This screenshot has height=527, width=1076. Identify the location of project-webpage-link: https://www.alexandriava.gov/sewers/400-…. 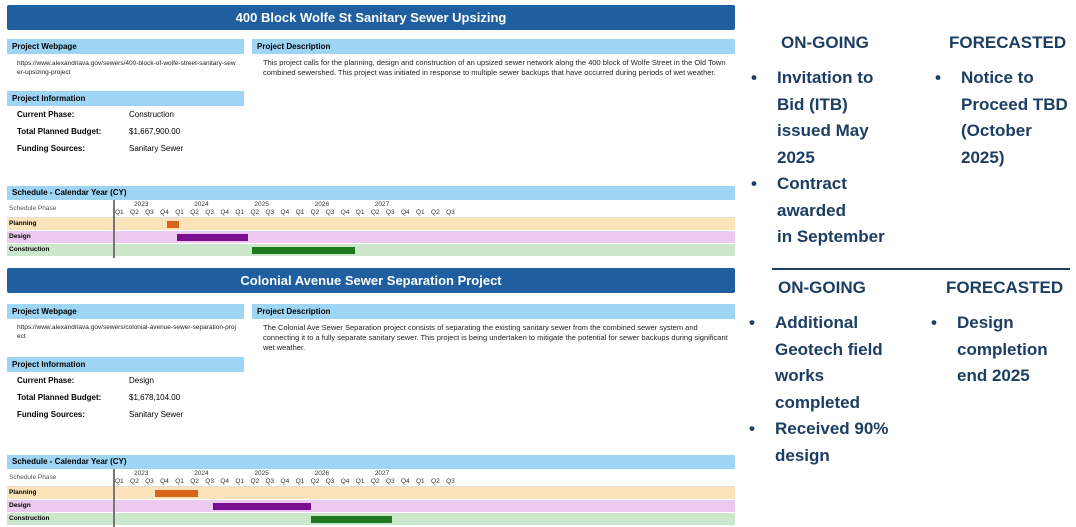
(127, 68).